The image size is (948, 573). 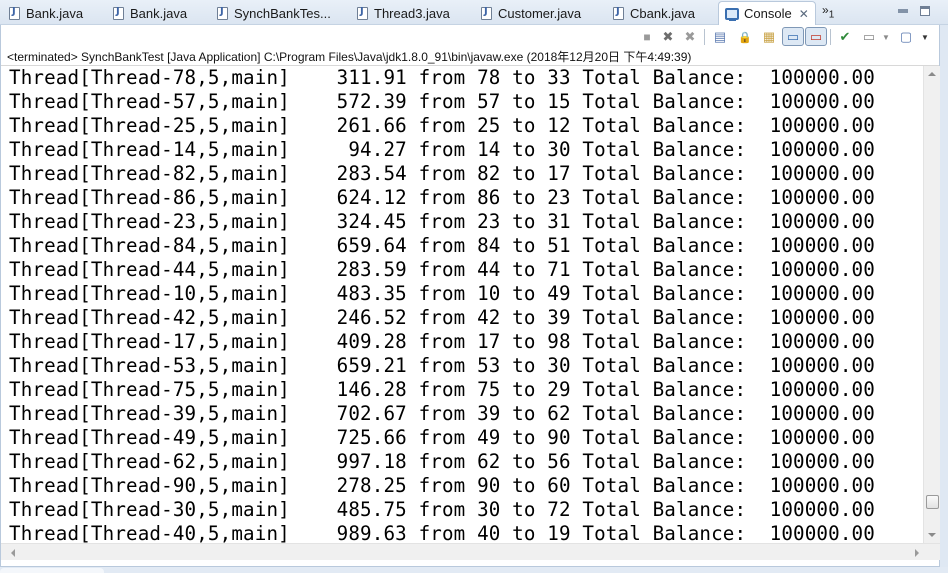 I want to click on word-wrap-icon: ▦, so click(x=769, y=36).